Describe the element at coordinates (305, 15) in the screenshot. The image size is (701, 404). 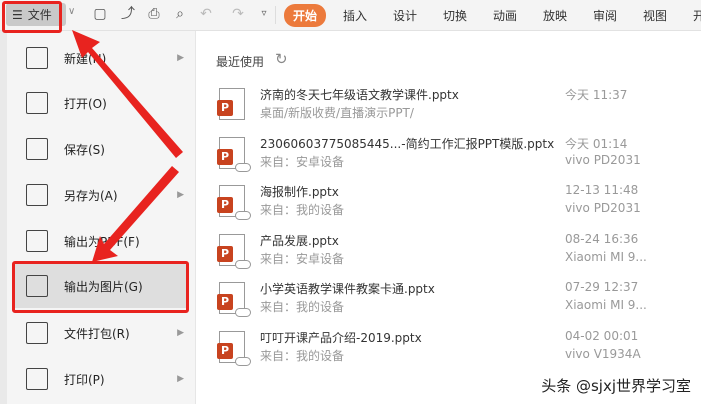
I see `tab-home: 开始` at that location.